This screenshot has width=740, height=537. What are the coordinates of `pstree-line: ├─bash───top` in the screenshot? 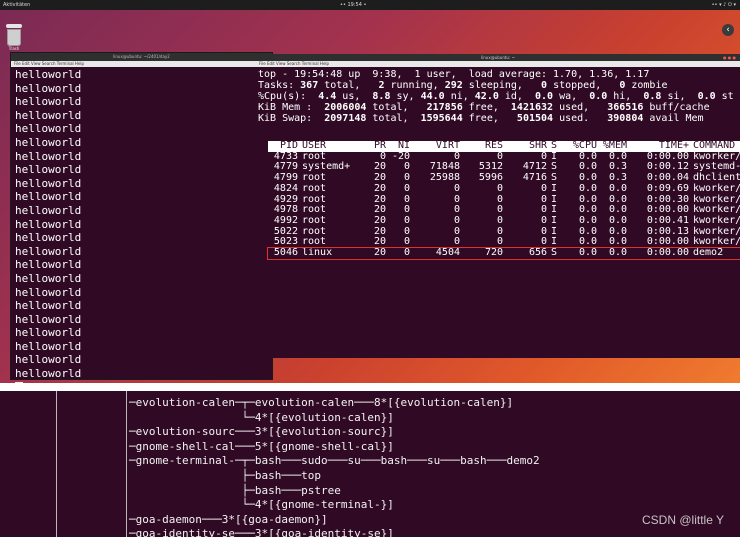 It's located at (225, 475).